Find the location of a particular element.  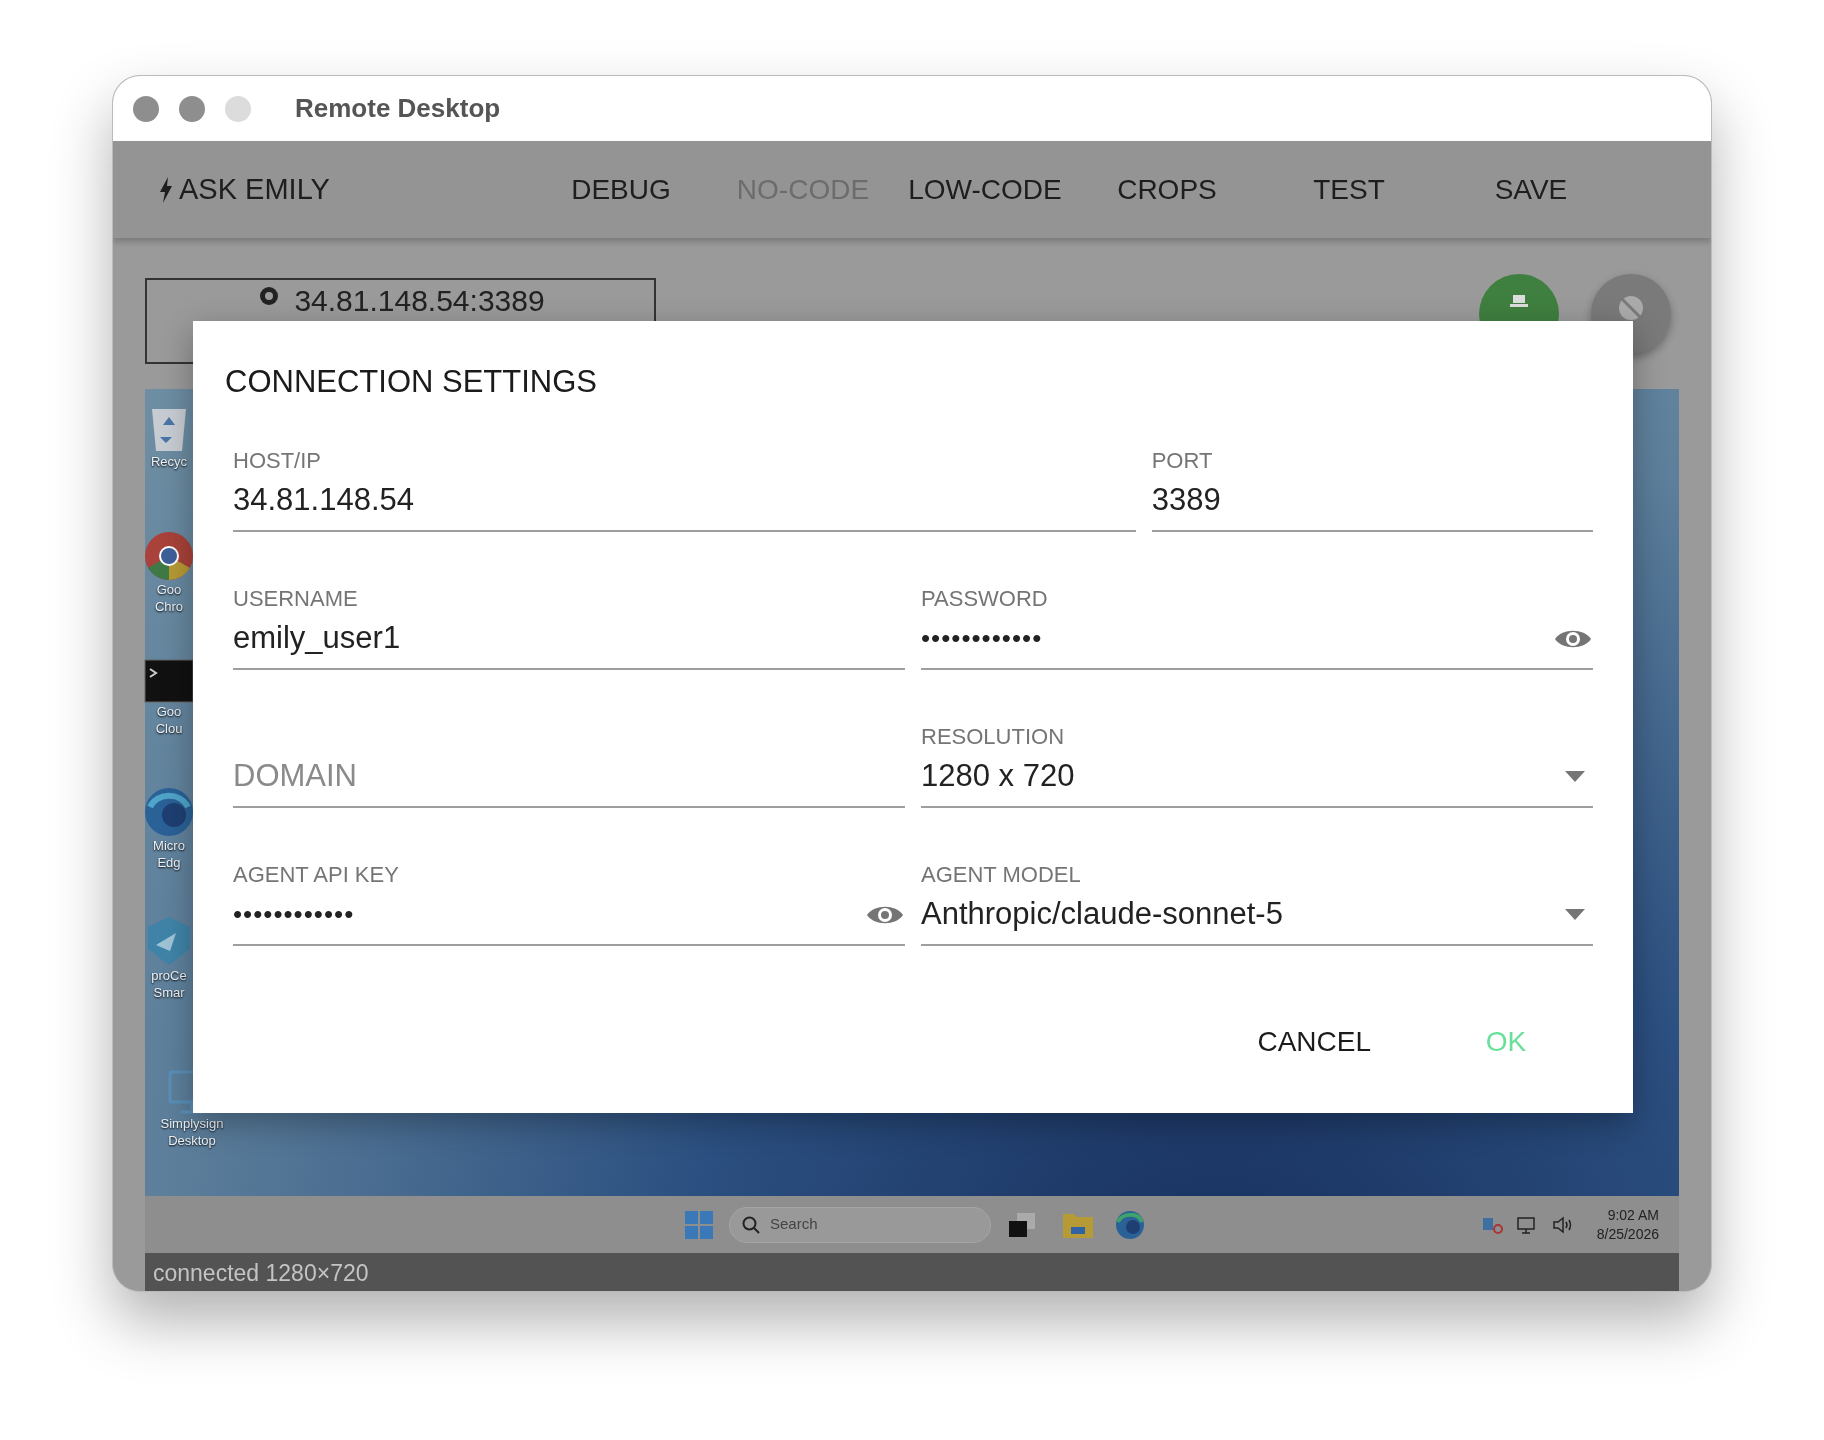

field-label: HOST/IP is located at coordinates (277, 460).